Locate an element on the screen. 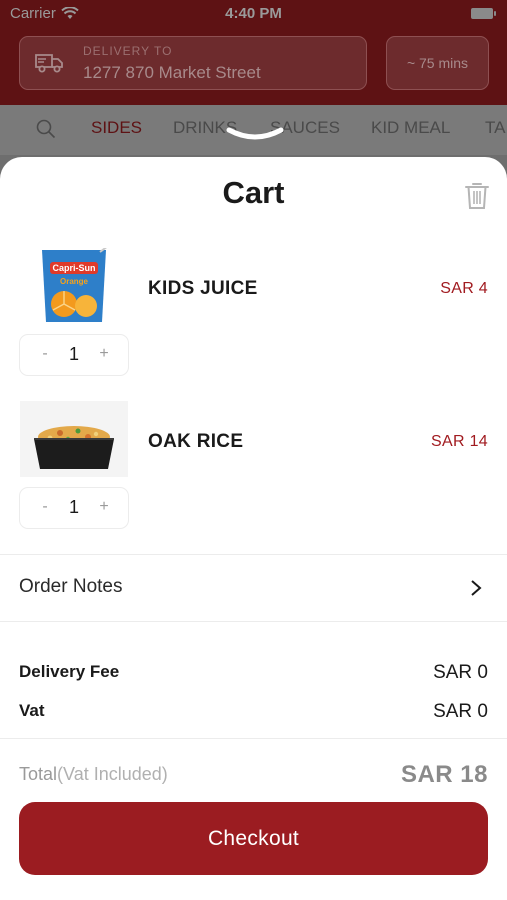 This screenshot has width=507, height=900. search-icon is located at coordinates (46, 129).